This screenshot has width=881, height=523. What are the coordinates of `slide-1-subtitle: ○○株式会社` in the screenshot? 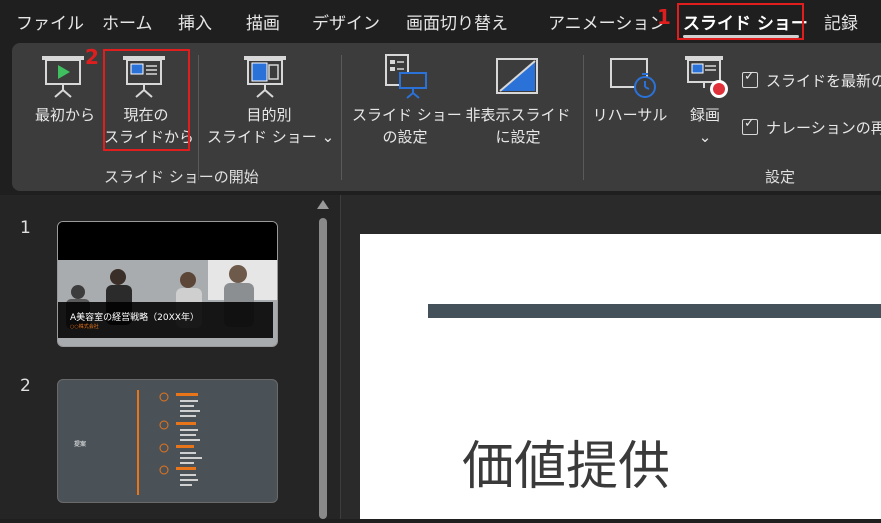 It's located at (84, 327).